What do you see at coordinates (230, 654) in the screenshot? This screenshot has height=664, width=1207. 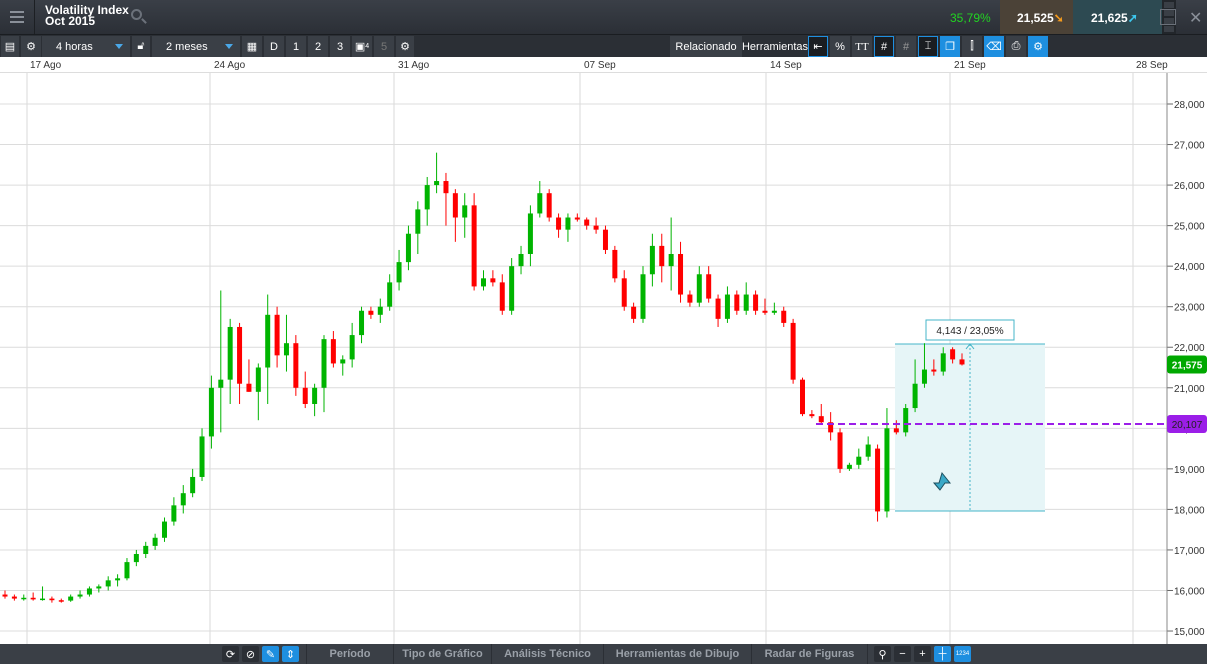 I see `refresh-icon: ⟳` at bounding box center [230, 654].